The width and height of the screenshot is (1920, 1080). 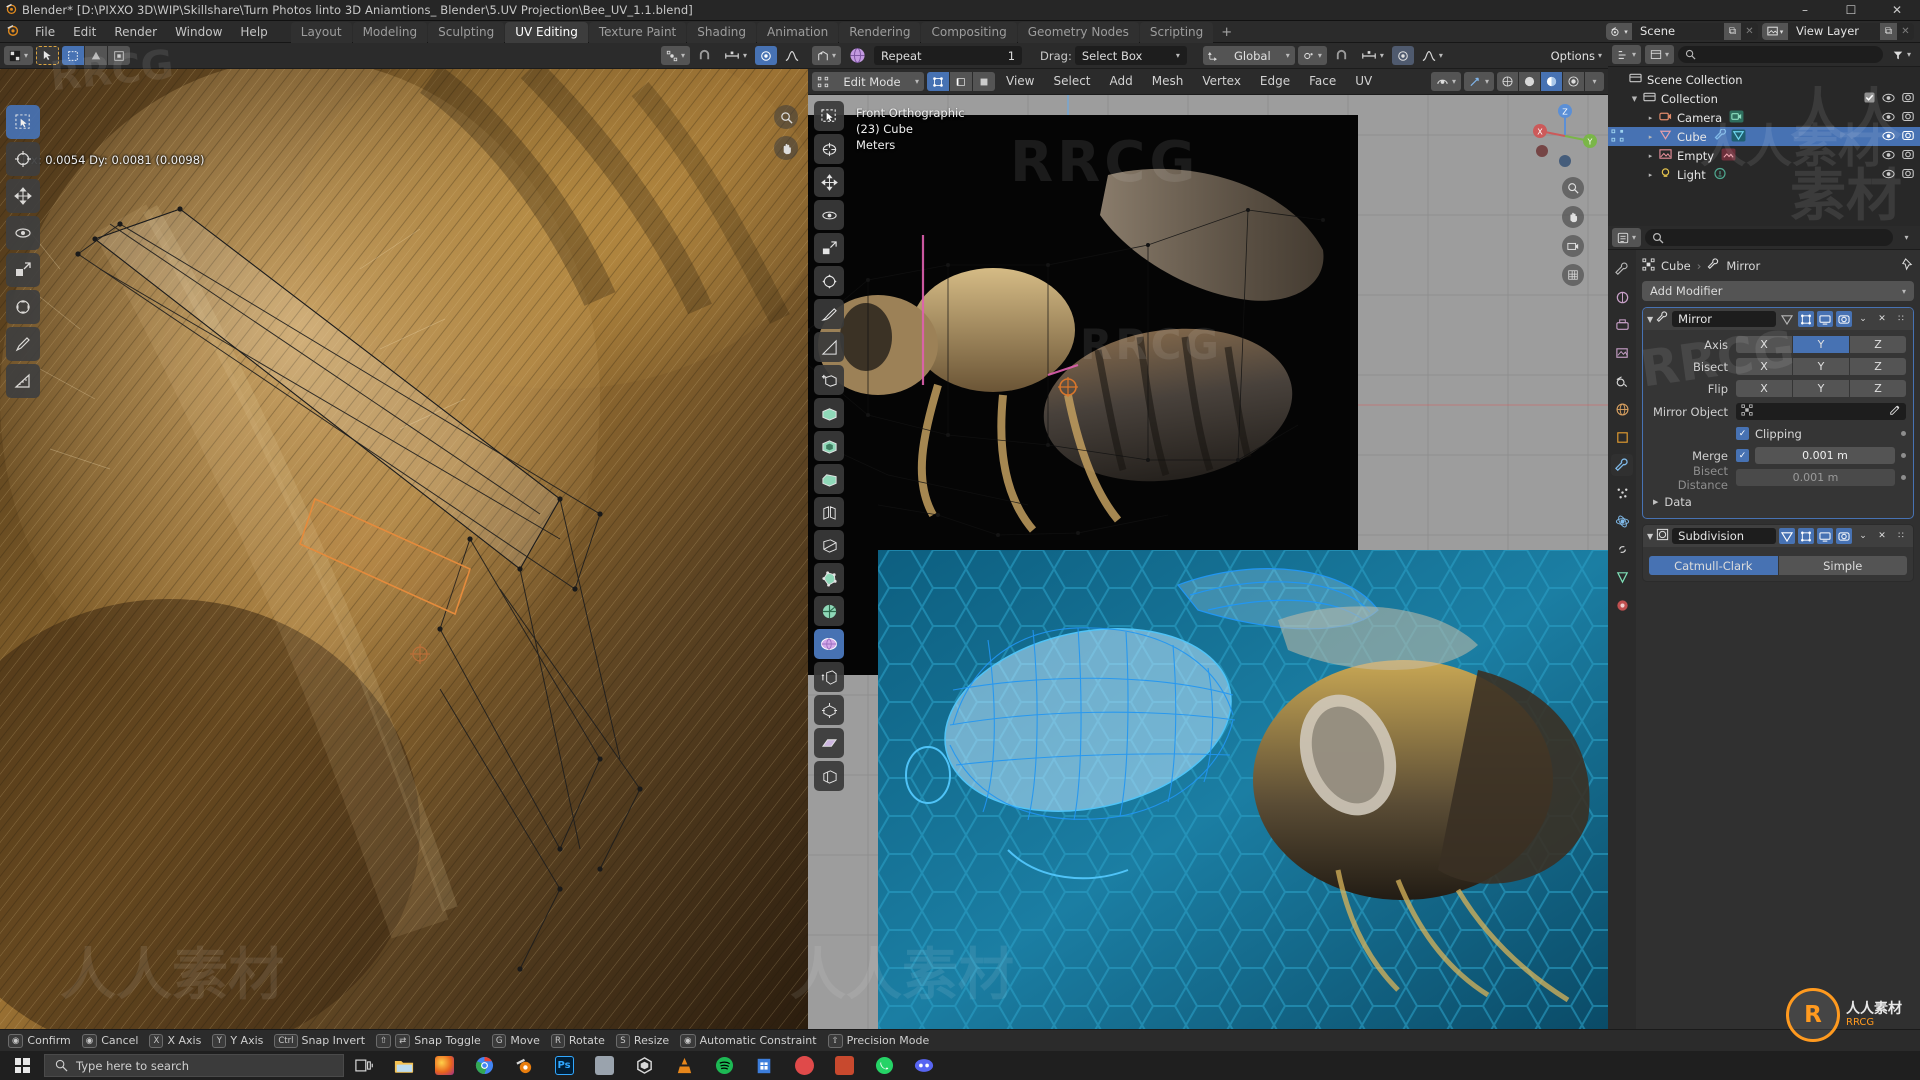 I want to click on modifier-delete-button: ✕, so click(x=1882, y=319).